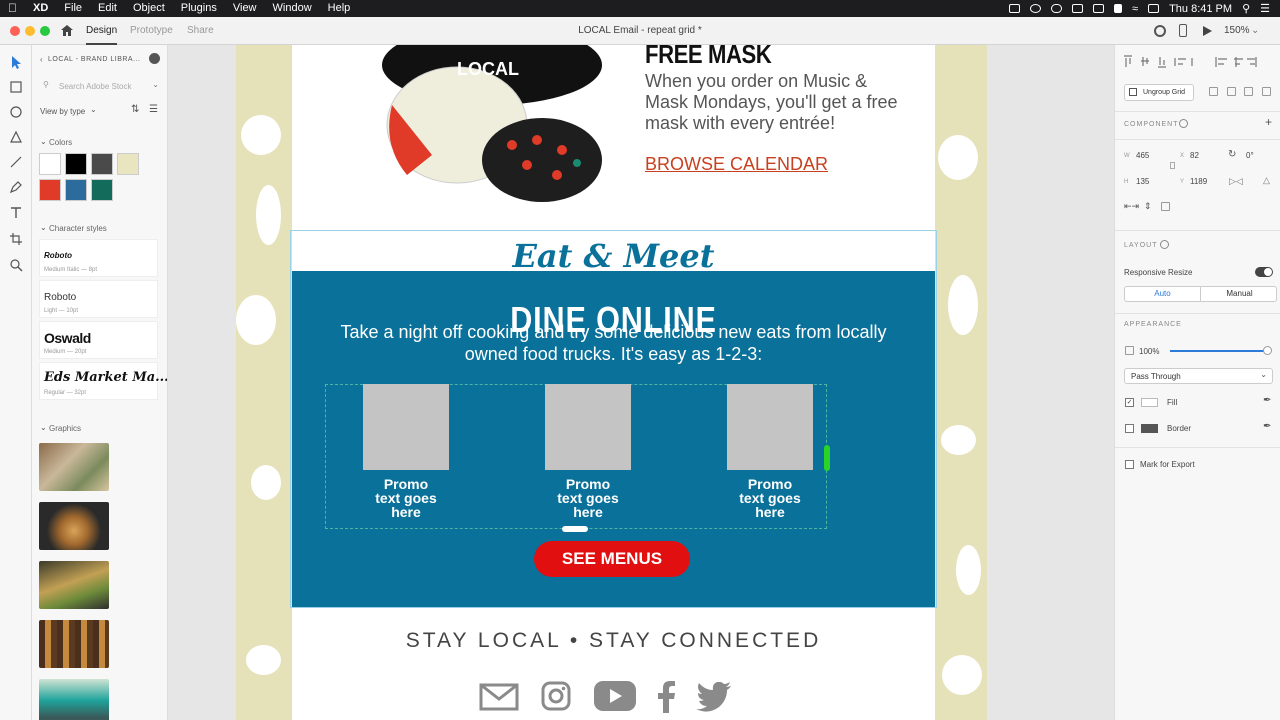 This screenshot has width=1280, height=720. I want to click on tab-prototype: Prototype, so click(151, 31).